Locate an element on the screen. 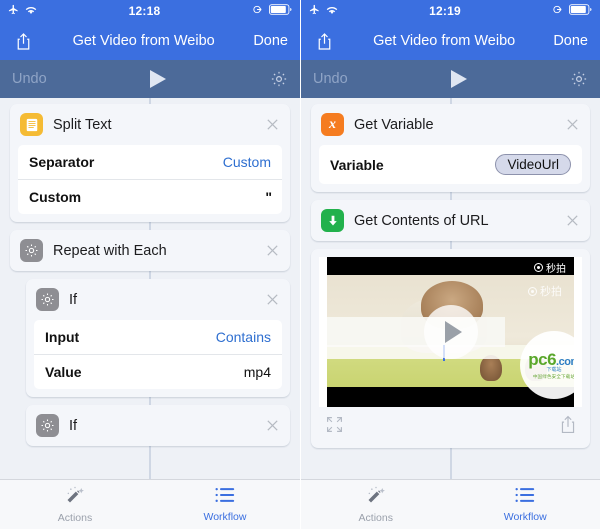 The image size is (600, 529). watermark-main: pc6.com is located at coordinates (554, 359).